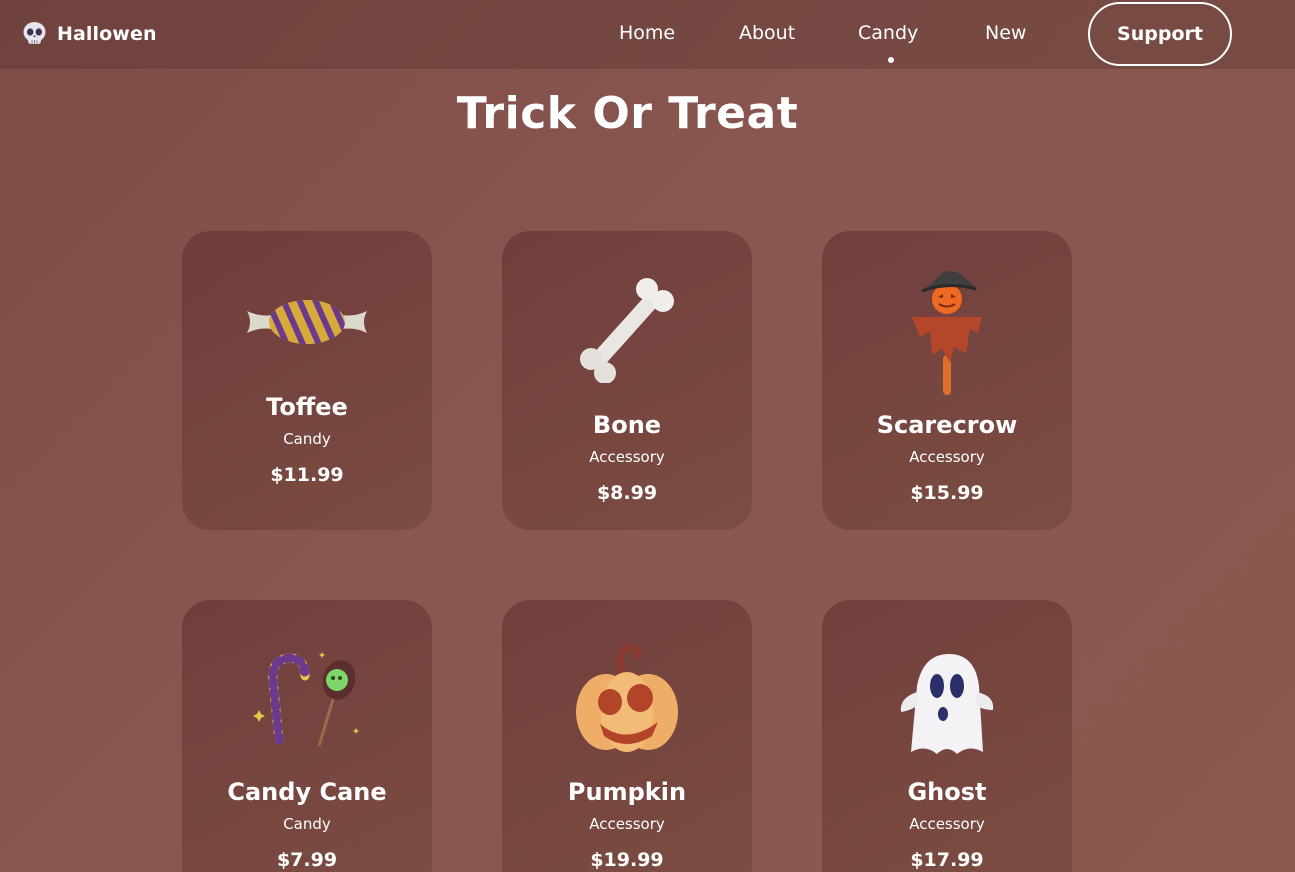 The width and height of the screenshot is (1295, 872). Describe the element at coordinates (947, 704) in the screenshot. I see `ghost-icon` at that location.